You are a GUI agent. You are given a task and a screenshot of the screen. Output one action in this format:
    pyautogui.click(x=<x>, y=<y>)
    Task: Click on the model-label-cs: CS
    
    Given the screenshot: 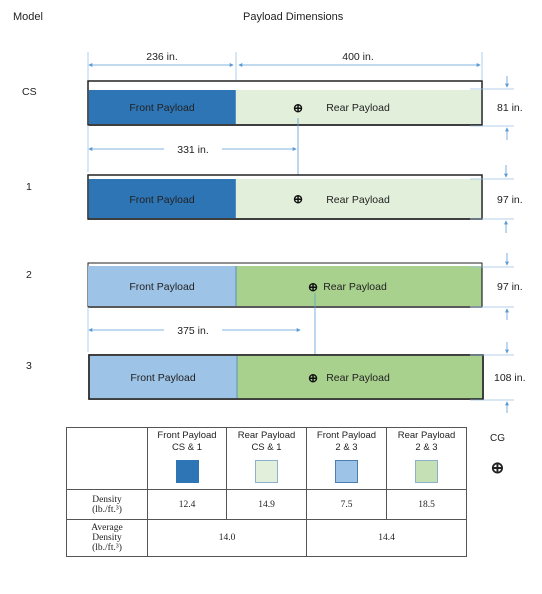 What is the action you would take?
    pyautogui.click(x=29, y=92)
    